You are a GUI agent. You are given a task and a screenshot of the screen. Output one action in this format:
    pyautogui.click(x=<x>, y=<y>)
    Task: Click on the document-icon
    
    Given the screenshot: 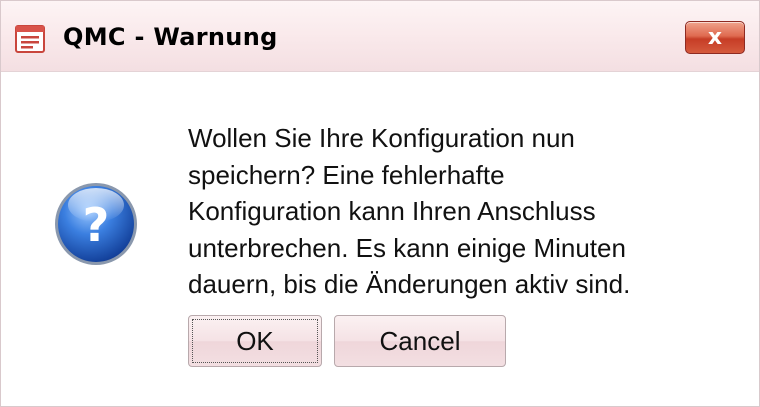 What is the action you would take?
    pyautogui.click(x=30, y=39)
    